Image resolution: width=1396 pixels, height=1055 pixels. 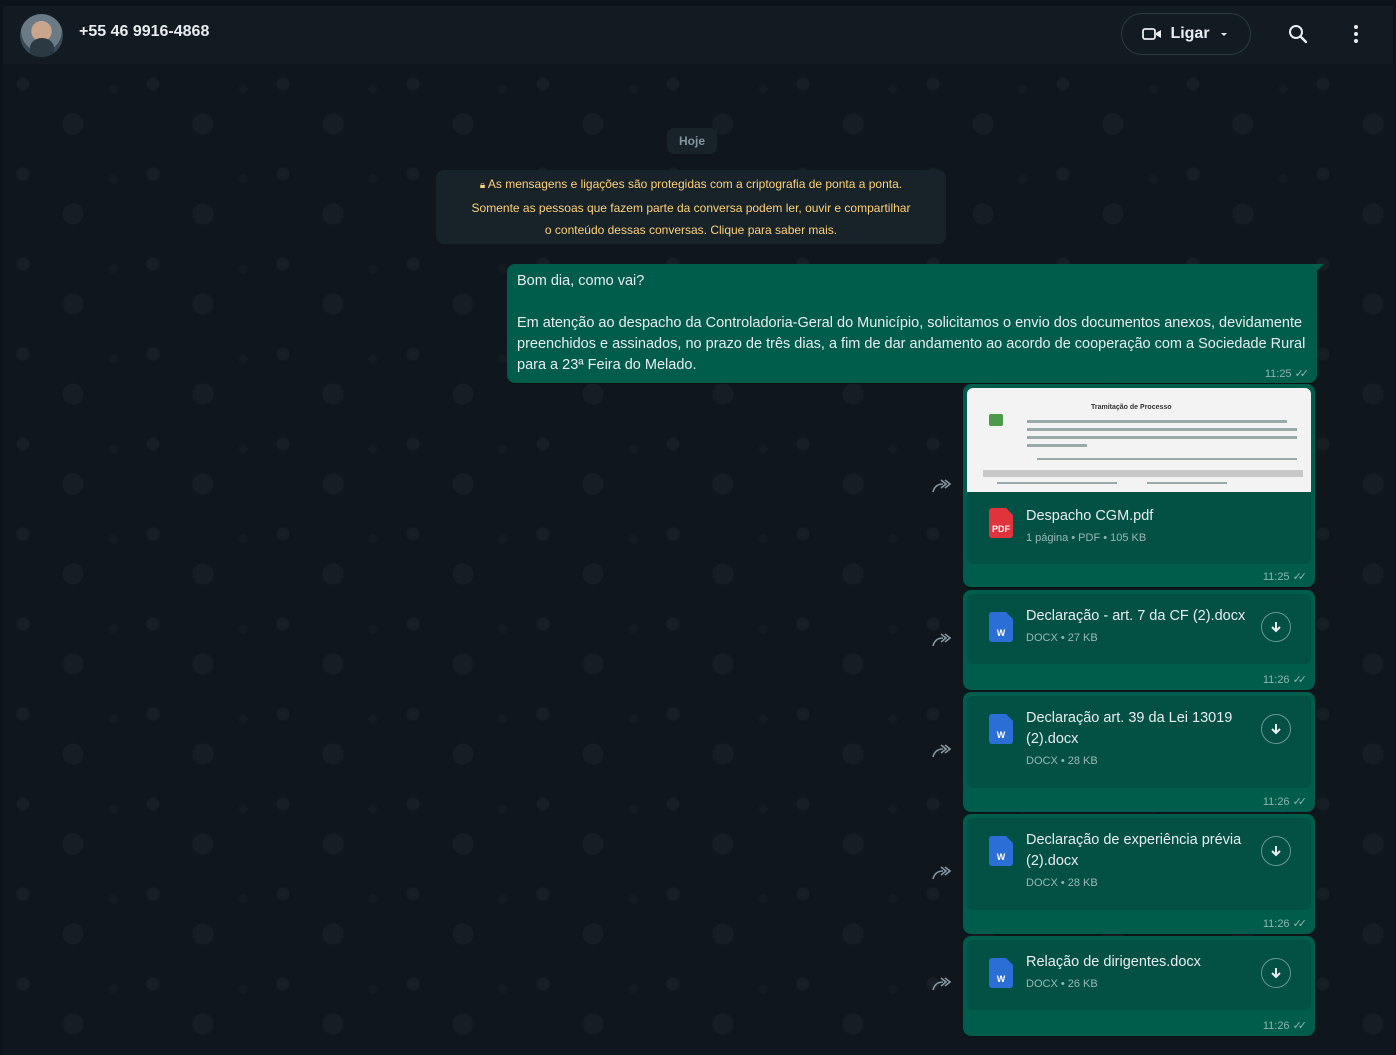 What do you see at coordinates (1298, 34) in the screenshot?
I see `search-icon` at bounding box center [1298, 34].